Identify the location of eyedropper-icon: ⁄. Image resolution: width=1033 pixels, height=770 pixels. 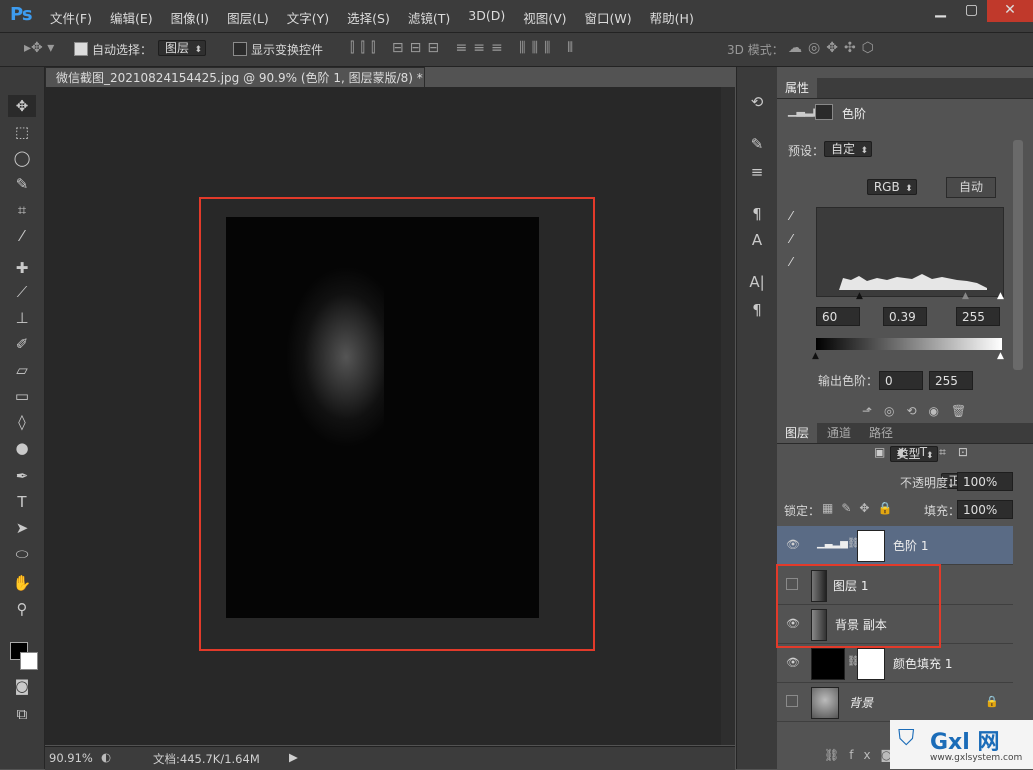
(22, 236).